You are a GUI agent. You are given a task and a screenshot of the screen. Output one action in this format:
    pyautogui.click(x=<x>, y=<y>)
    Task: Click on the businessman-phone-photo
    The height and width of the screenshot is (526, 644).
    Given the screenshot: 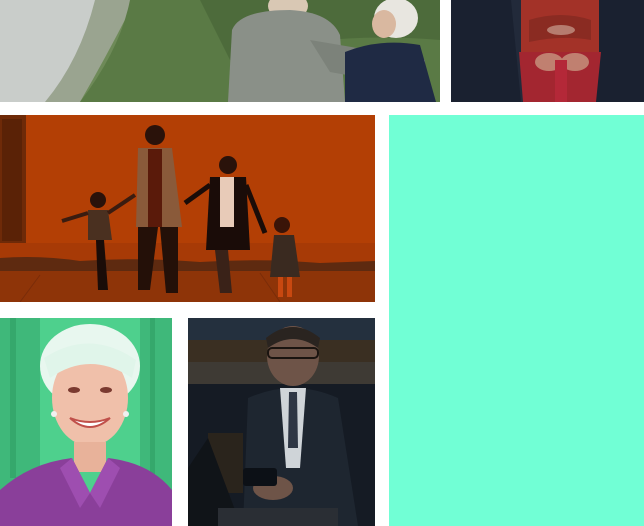 What is the action you would take?
    pyautogui.click(x=281, y=422)
    